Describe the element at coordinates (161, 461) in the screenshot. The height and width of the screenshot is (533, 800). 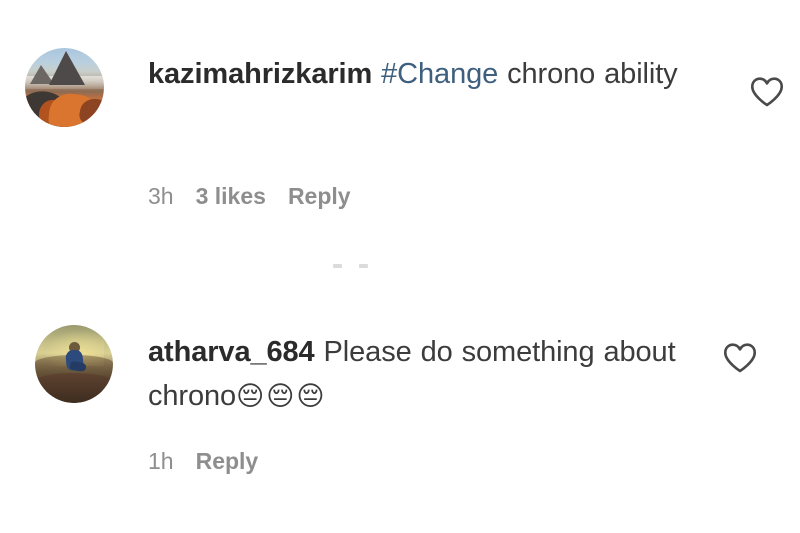
I see `comment-timestamp: 1h` at that location.